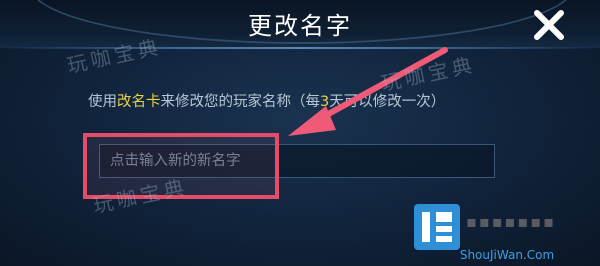  I want to click on description-middle: 来修改您的玩家名称（每, so click(240, 102).